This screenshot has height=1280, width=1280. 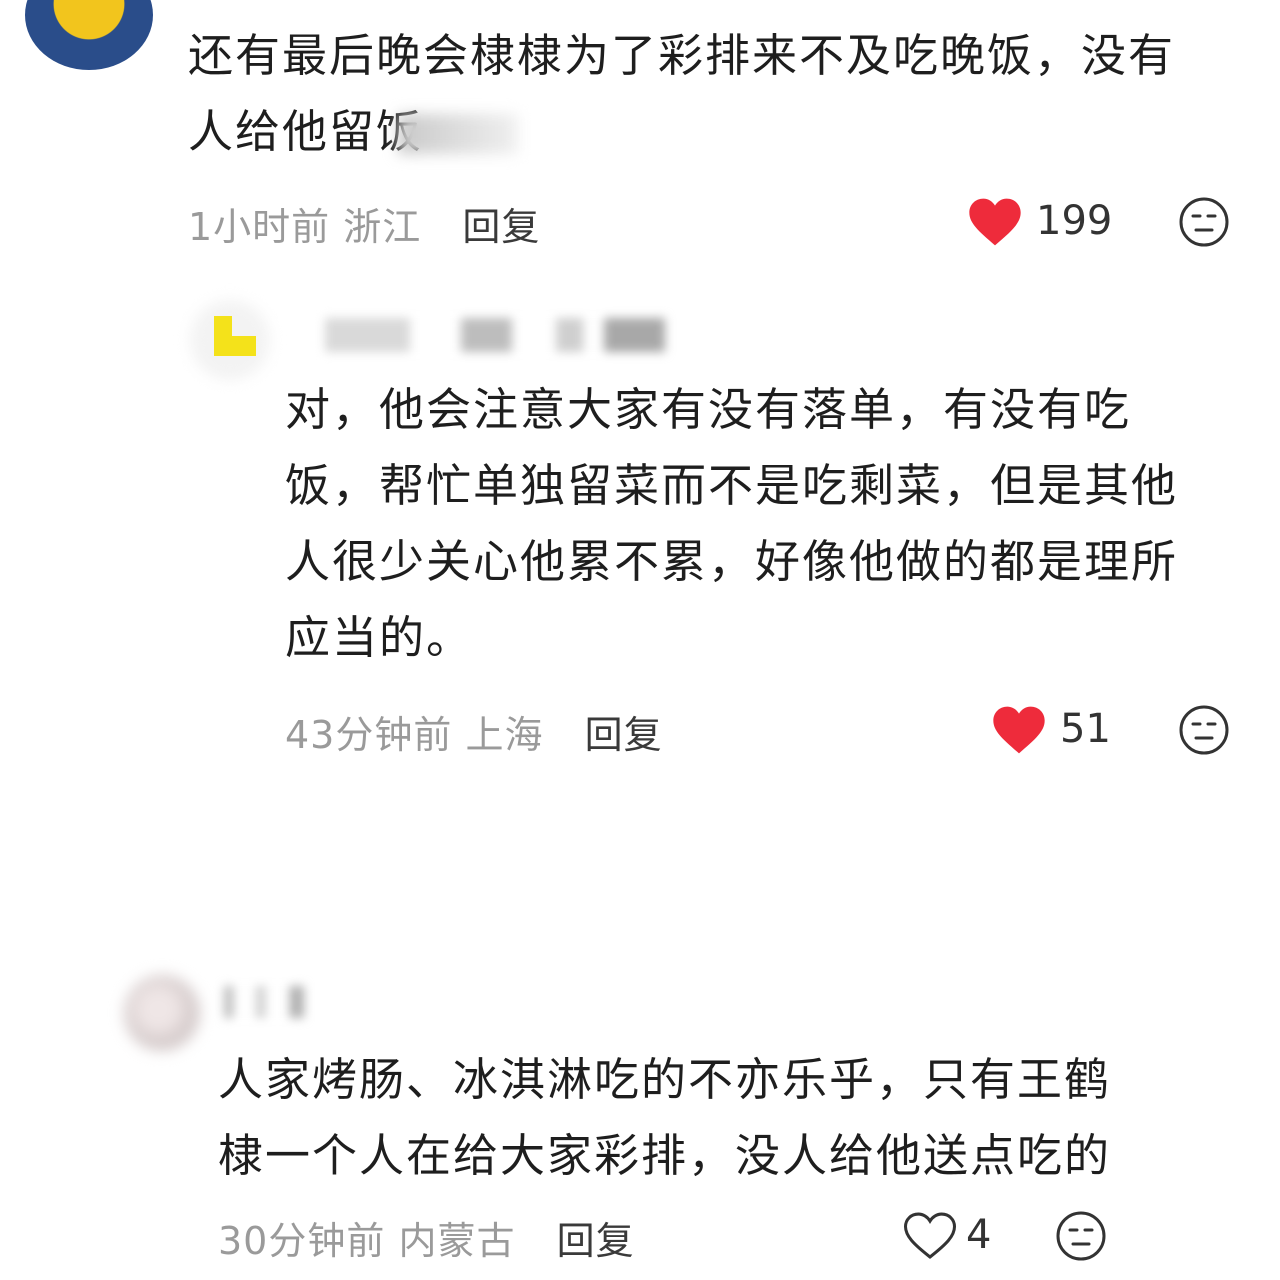 I want to click on comment-line: 还有最后晚会棣棣为了彩排来不及吃晚饭，没有, so click(x=682, y=55).